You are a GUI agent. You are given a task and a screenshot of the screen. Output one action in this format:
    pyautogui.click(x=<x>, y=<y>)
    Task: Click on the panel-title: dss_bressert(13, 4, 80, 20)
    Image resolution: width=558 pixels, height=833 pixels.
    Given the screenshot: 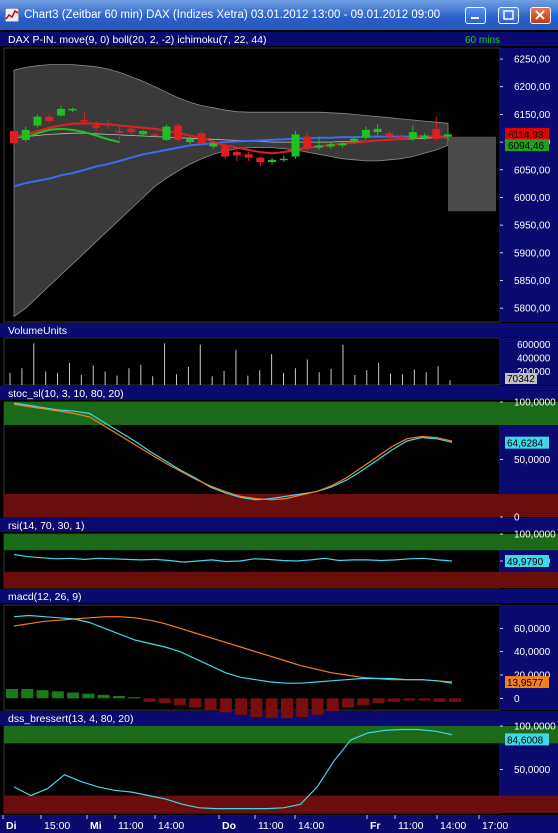 What is the action you would take?
    pyautogui.click(x=70, y=719)
    